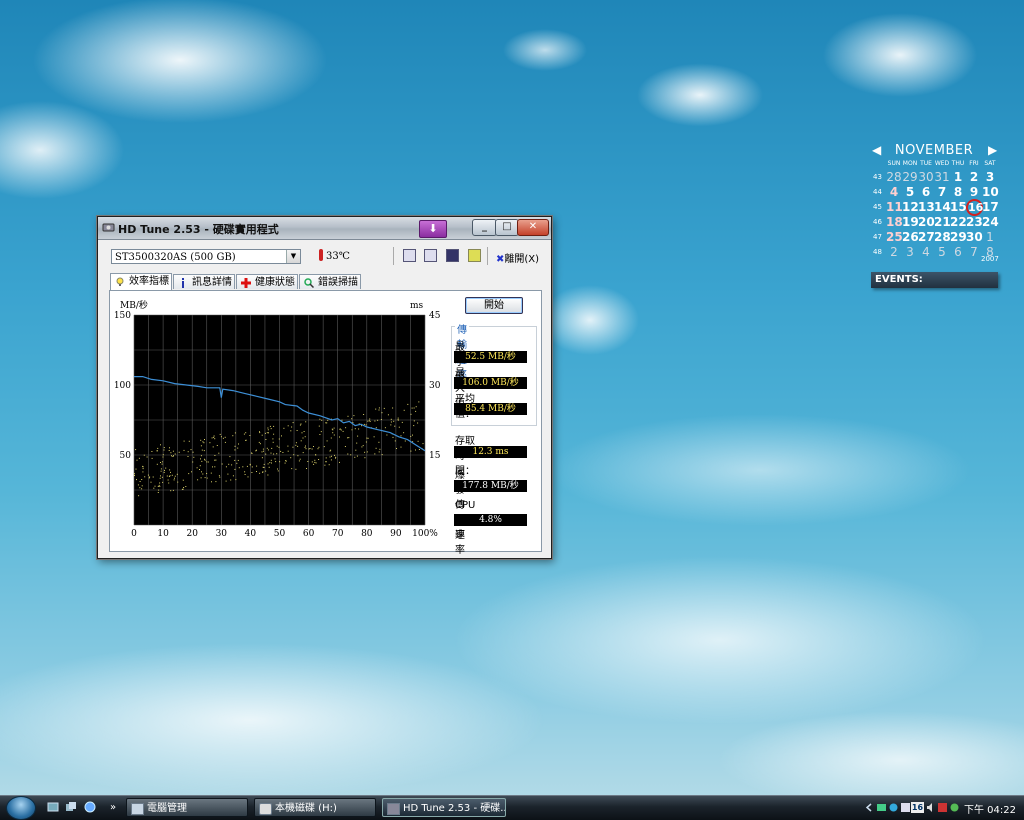 The height and width of the screenshot is (820, 1024). What do you see at coordinates (926, 222) in the screenshot?
I see `calendar-day: 20` at bounding box center [926, 222].